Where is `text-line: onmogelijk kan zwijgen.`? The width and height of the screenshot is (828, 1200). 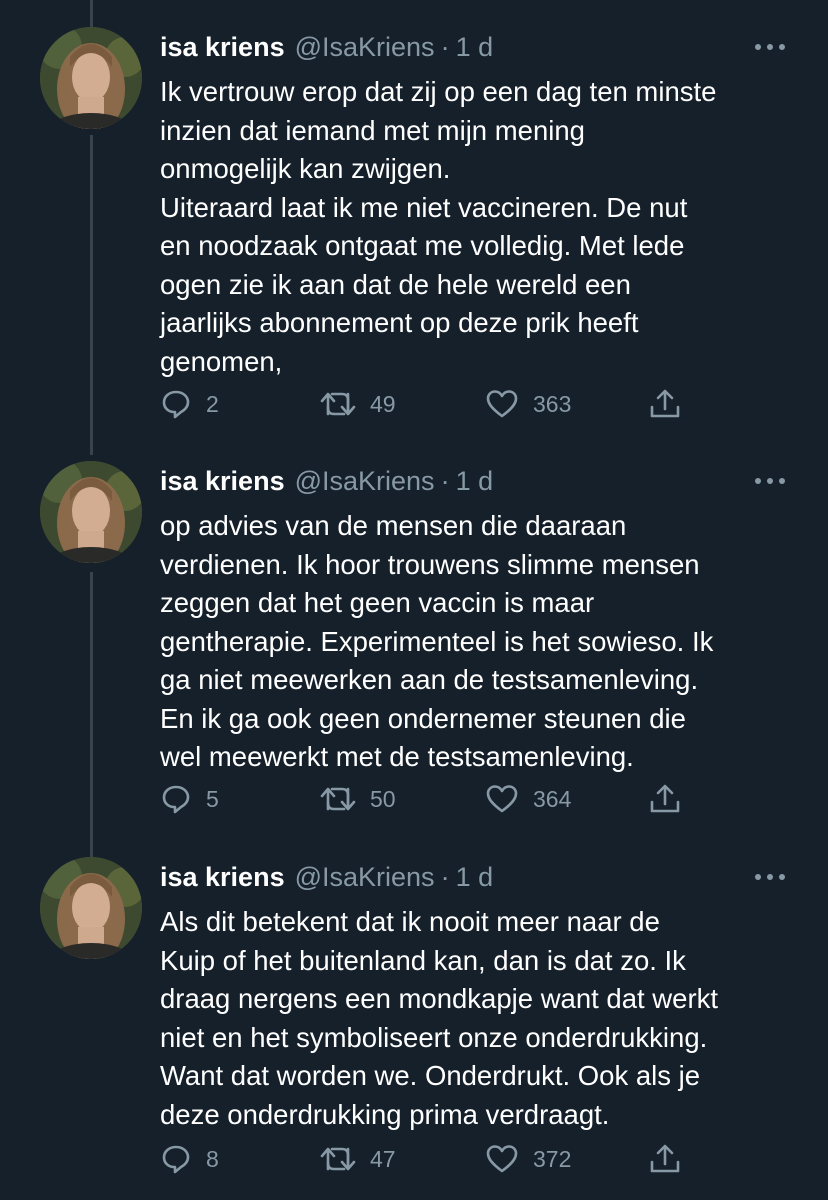 text-line: onmogelijk kan zwijgen. is located at coordinates (305, 168).